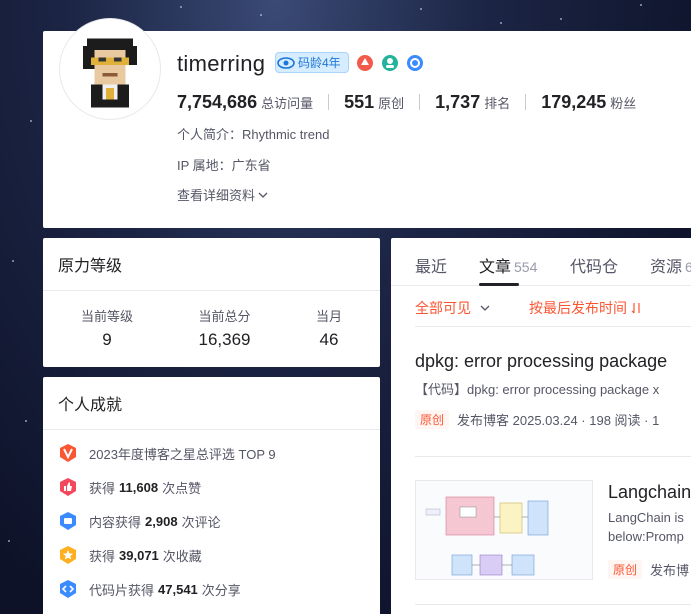 The height and width of the screenshot is (614, 691). What do you see at coordinates (588, 102) in the screenshot?
I see `stat-fans: 179,245 粉丝` at bounding box center [588, 102].